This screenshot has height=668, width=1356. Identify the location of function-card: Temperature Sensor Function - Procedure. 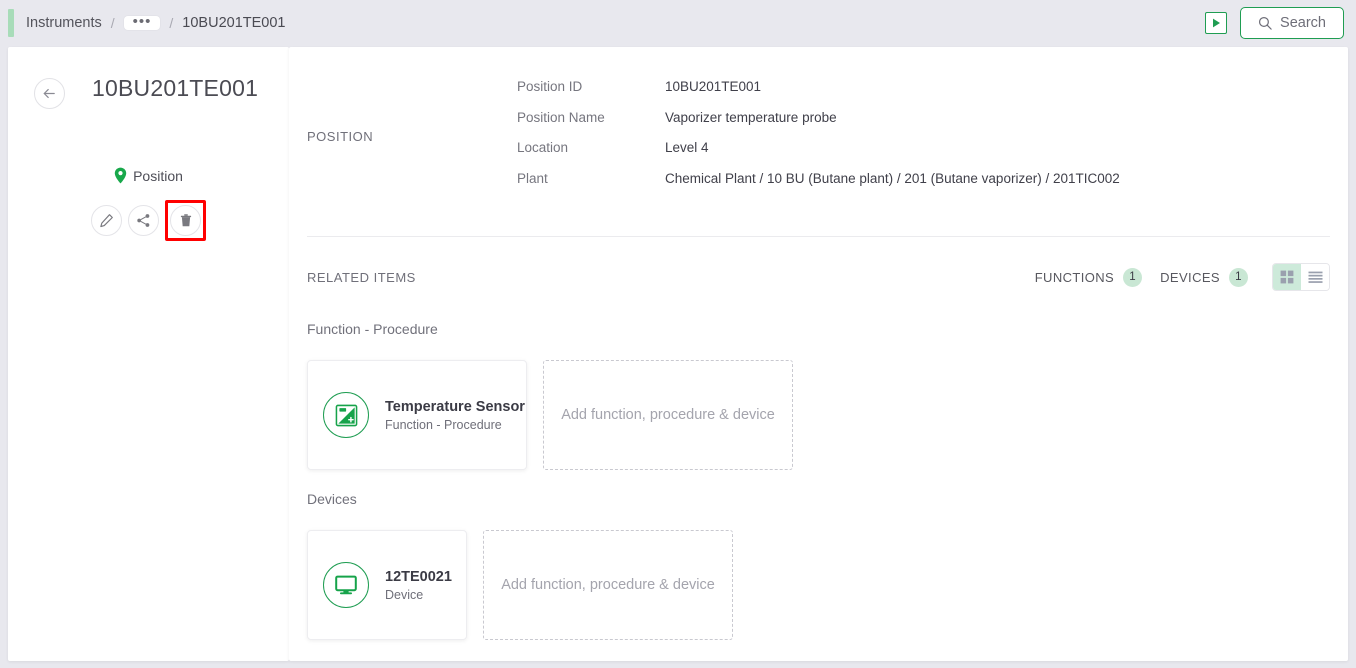
(417, 415).